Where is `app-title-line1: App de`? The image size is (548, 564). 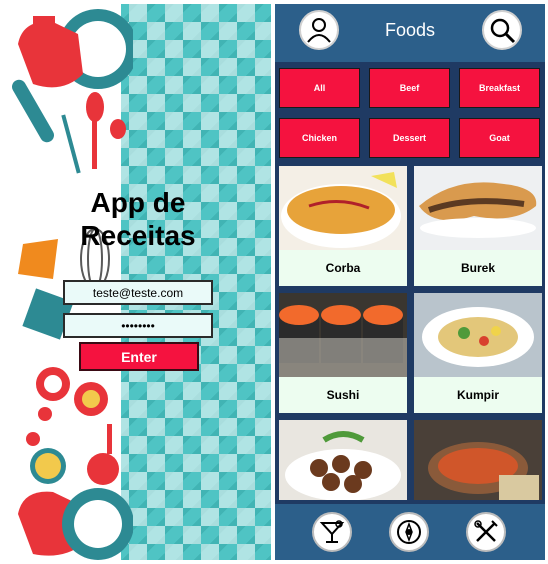 app-title-line1: App de is located at coordinates (138, 202).